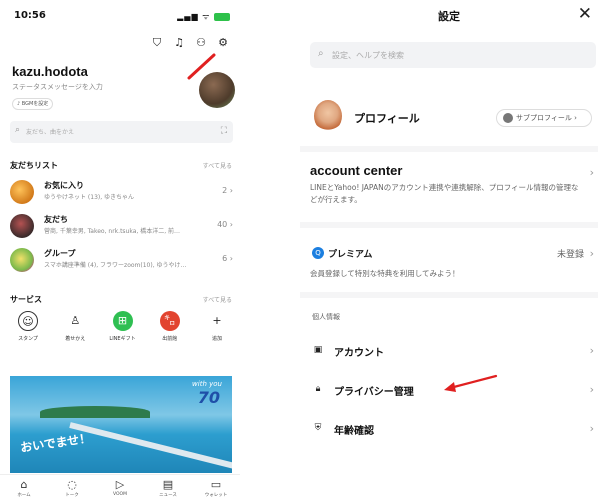 This screenshot has width=598, height=503. What do you see at coordinates (201, 66) in the screenshot?
I see `annotation-arrow-gear` at bounding box center [201, 66].